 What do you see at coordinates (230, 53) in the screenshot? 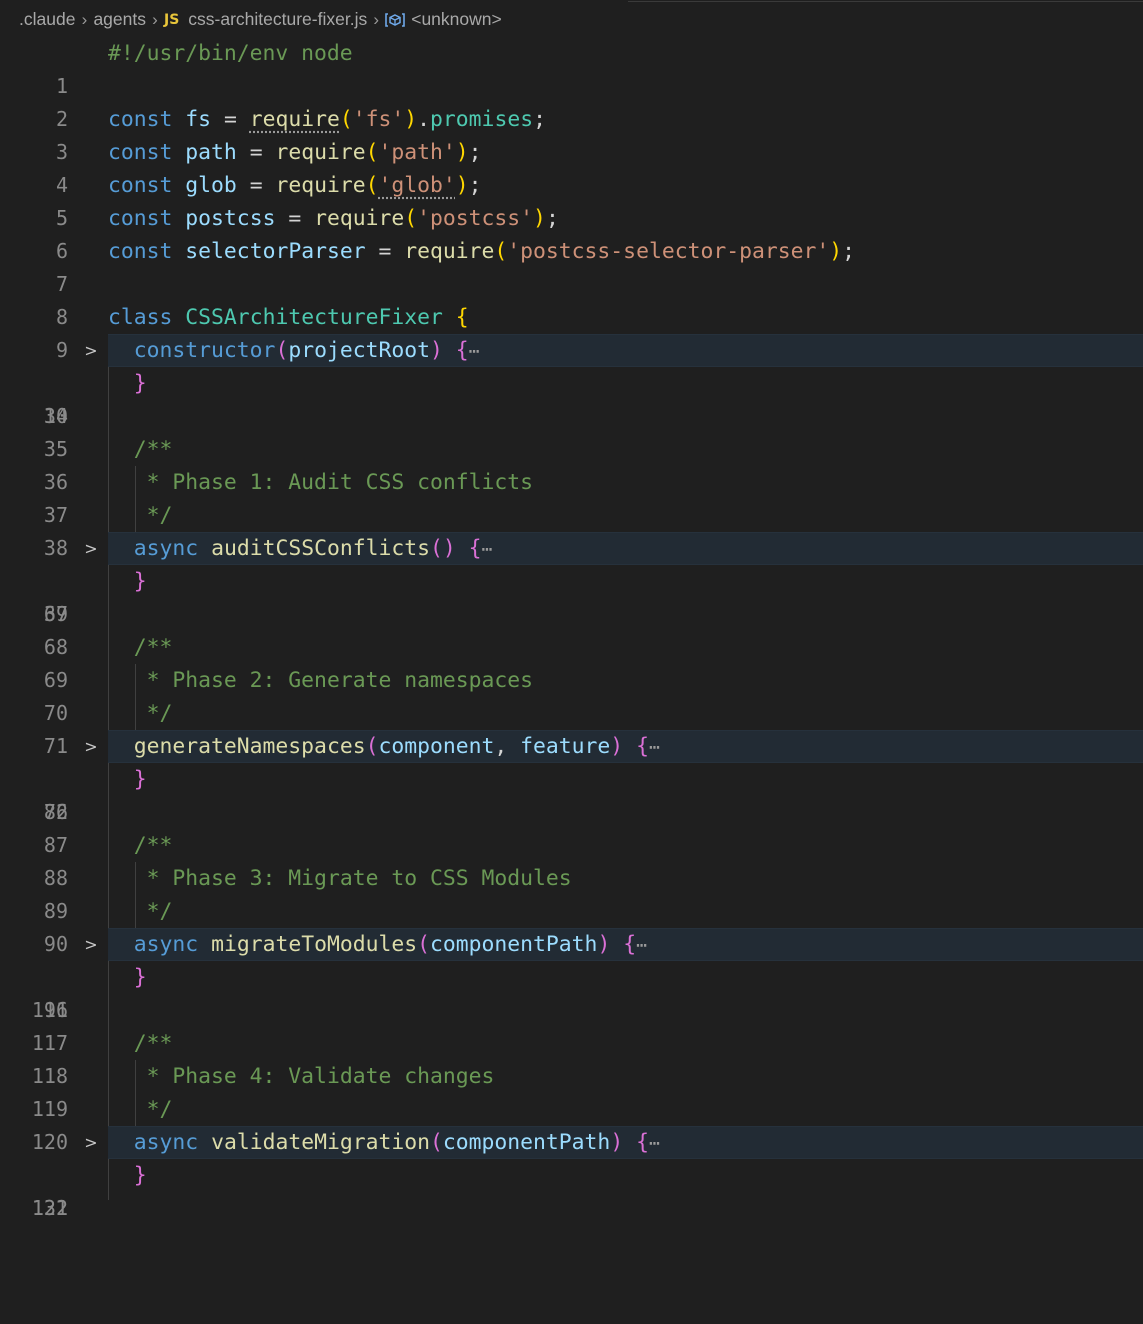
I see `shebang: #!/usr/bin/env node` at bounding box center [230, 53].